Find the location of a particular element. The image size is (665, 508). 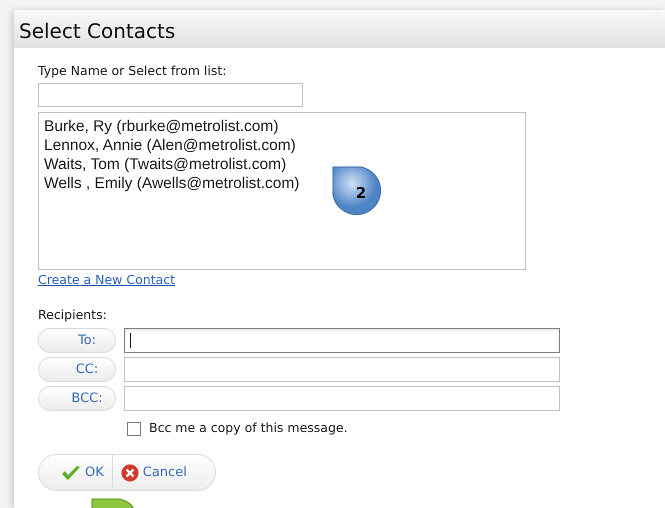

ok-button: OK is located at coordinates (75, 472).